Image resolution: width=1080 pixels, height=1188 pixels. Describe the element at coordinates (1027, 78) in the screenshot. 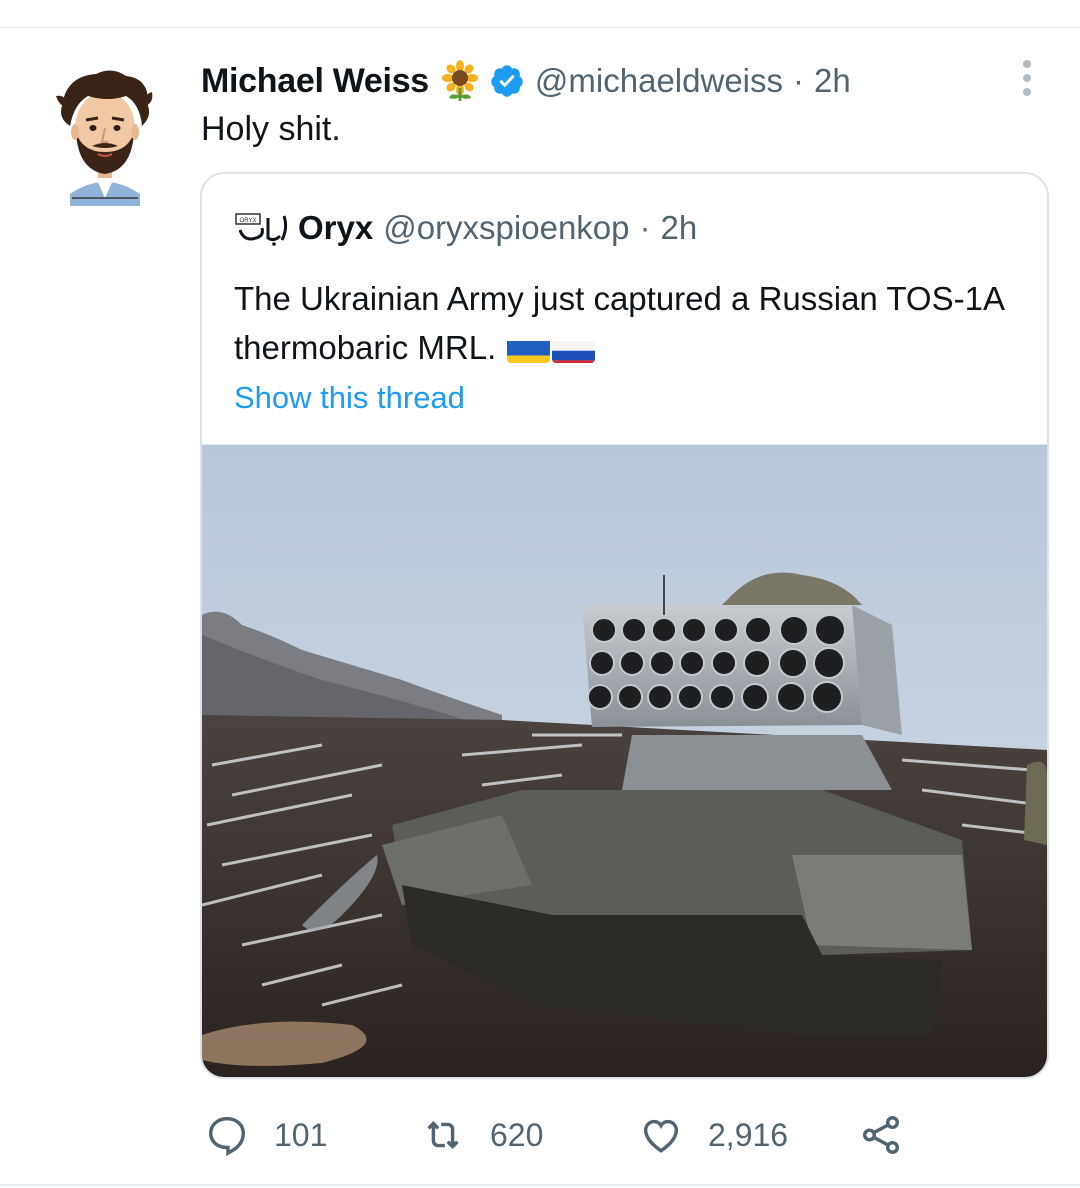

I see `more-options-icon` at that location.